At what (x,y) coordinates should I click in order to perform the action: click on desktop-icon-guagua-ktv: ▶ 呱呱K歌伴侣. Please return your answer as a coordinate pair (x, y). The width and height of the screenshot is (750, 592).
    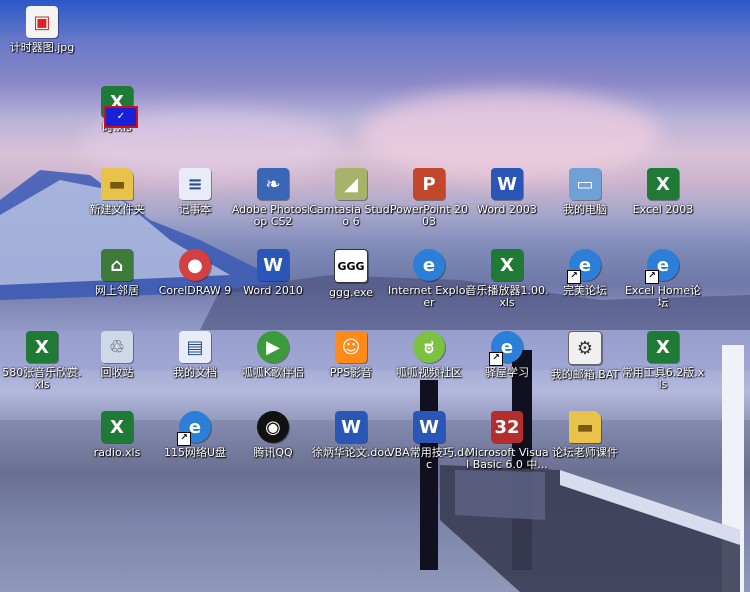
    Looking at the image, I should click on (273, 363).